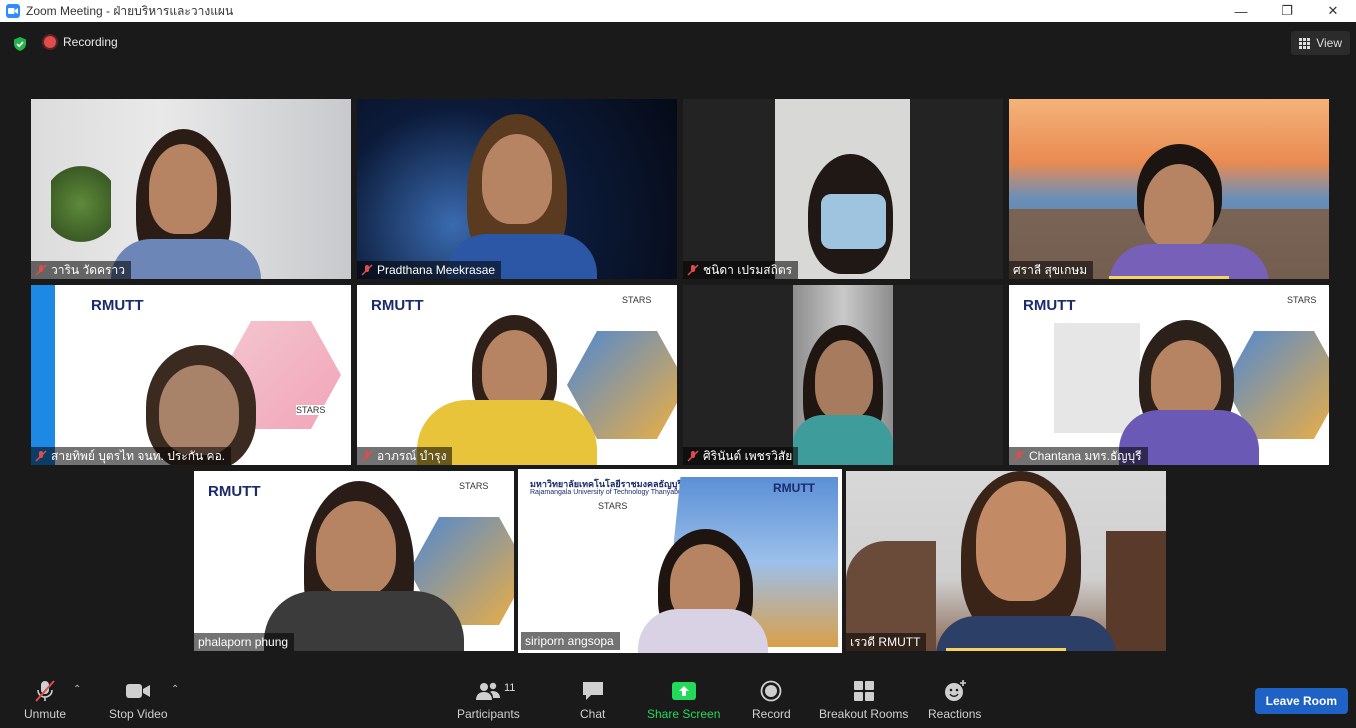 This screenshot has width=1356, height=728. I want to click on participant-nametag: ศราลี สุขเกษม, so click(1051, 270).